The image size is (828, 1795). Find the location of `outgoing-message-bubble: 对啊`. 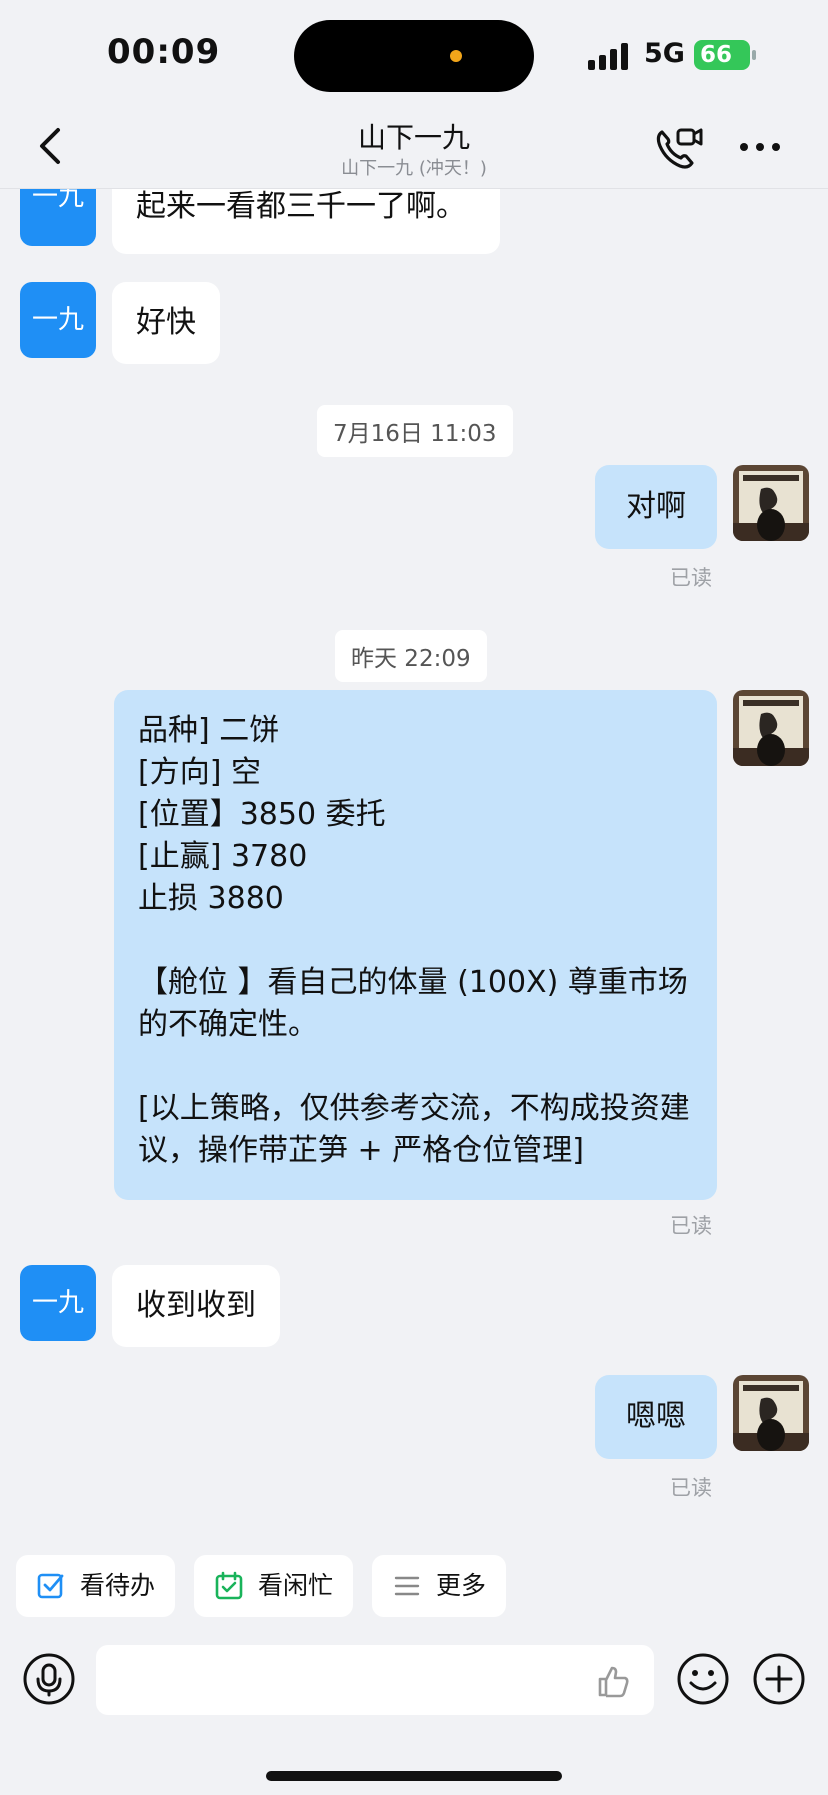

outgoing-message-bubble: 对啊 is located at coordinates (656, 507).